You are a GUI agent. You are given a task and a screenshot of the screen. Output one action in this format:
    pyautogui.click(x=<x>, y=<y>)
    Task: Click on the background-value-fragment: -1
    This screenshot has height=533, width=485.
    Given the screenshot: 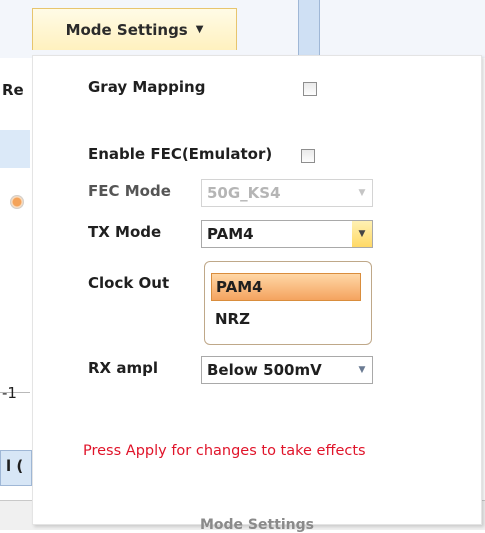 What is the action you would take?
    pyautogui.click(x=9, y=393)
    